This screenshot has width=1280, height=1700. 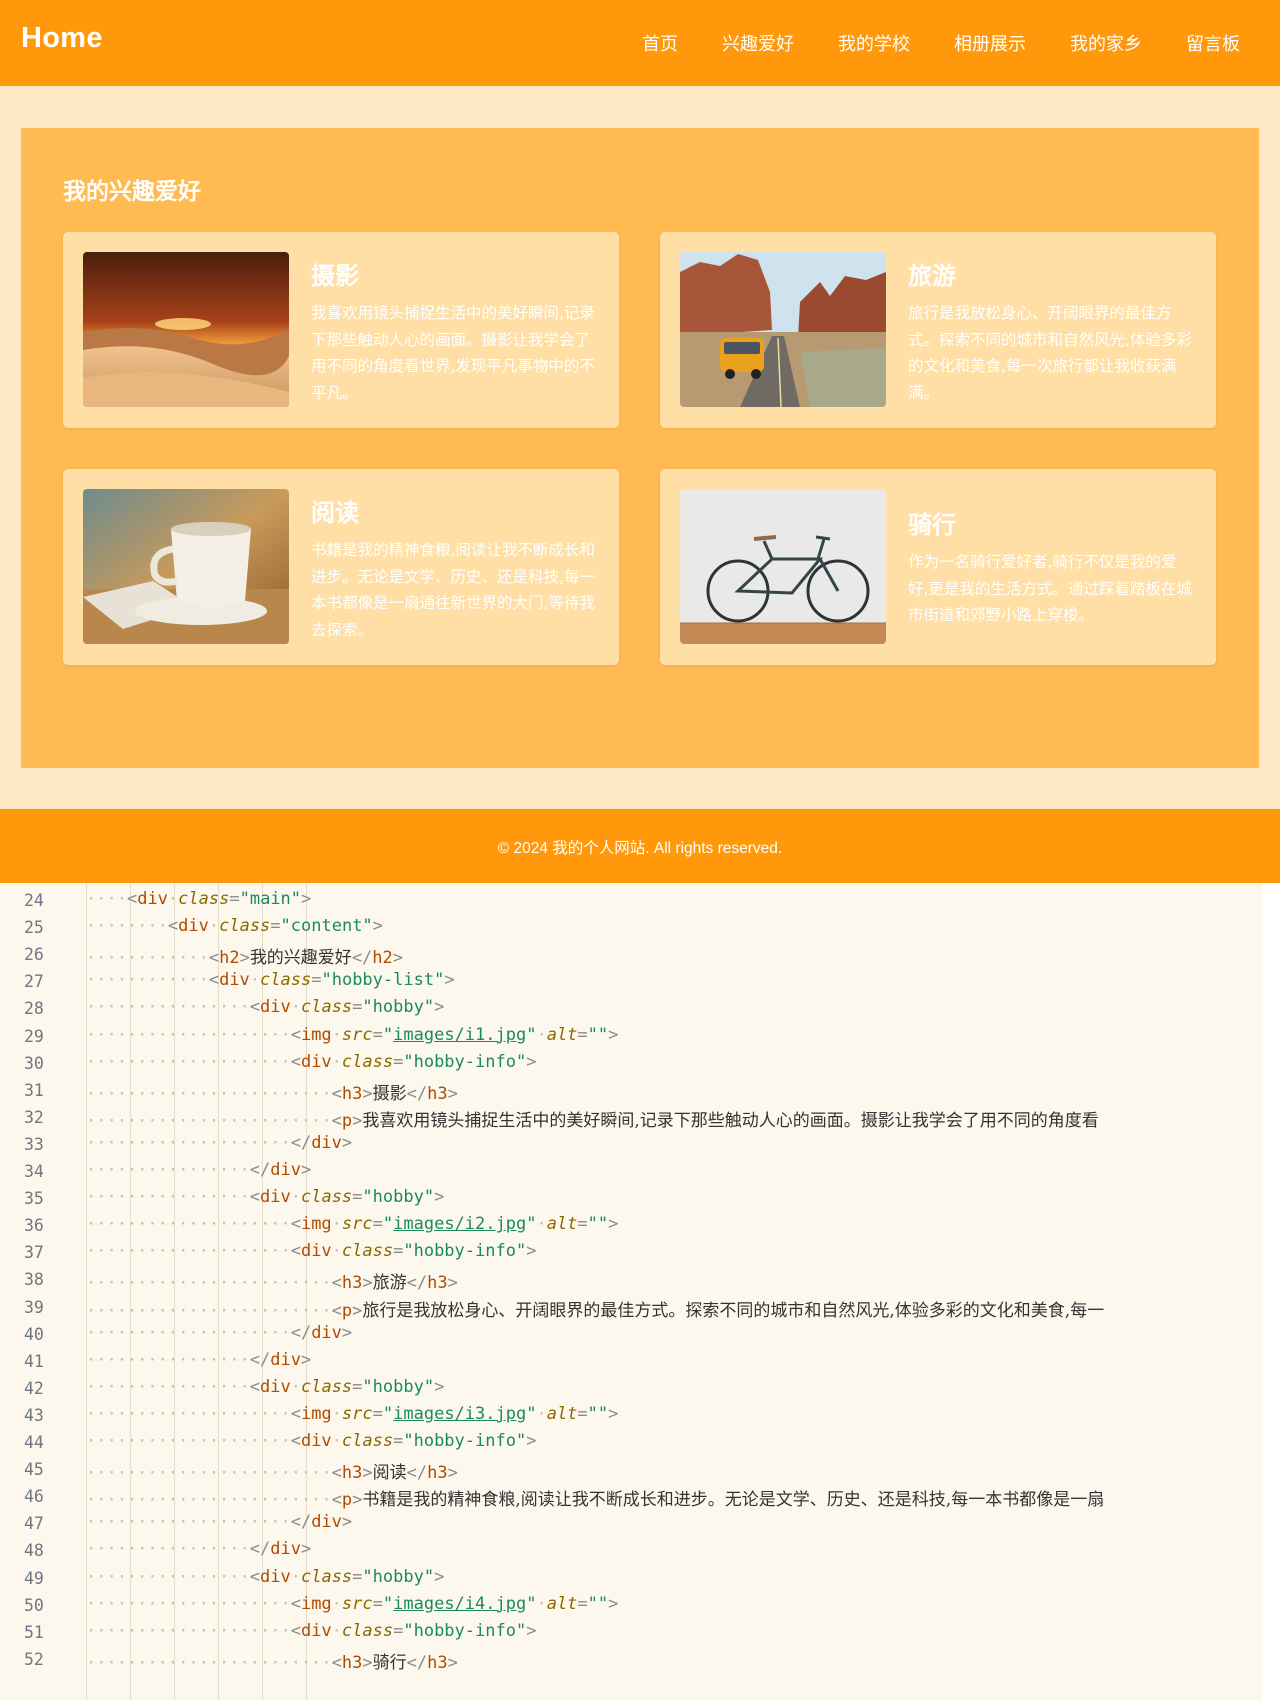 What do you see at coordinates (417, 1093) in the screenshot?
I see `code-token: </` at bounding box center [417, 1093].